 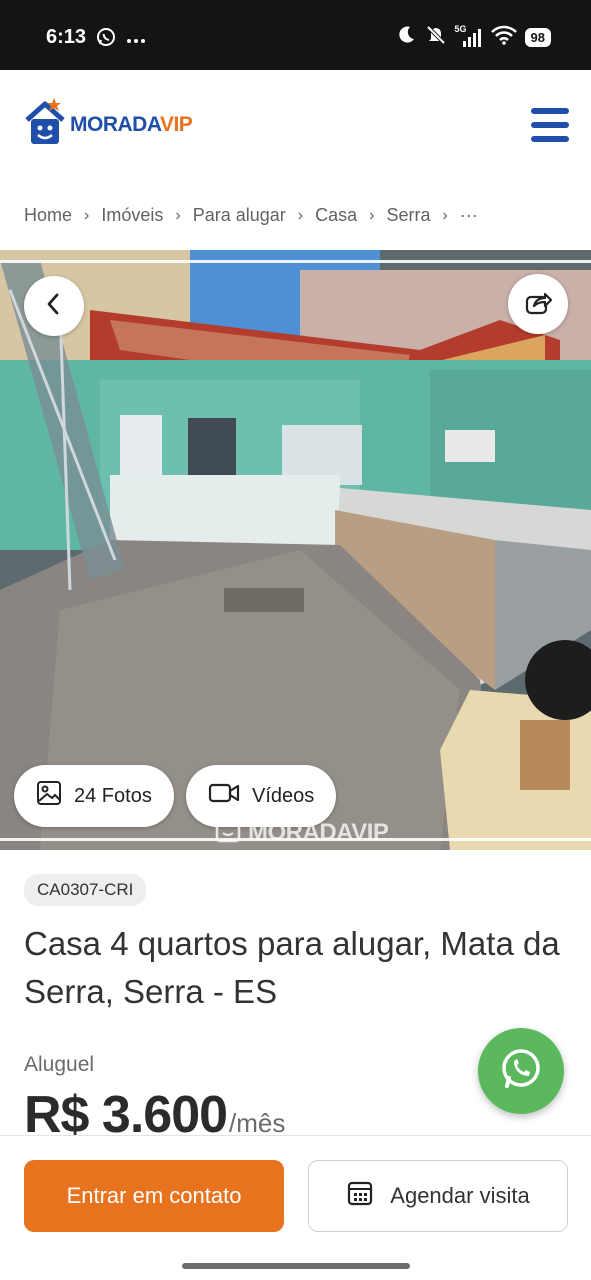 What do you see at coordinates (537, 37) in the screenshot?
I see `battery-level: 98` at bounding box center [537, 37].